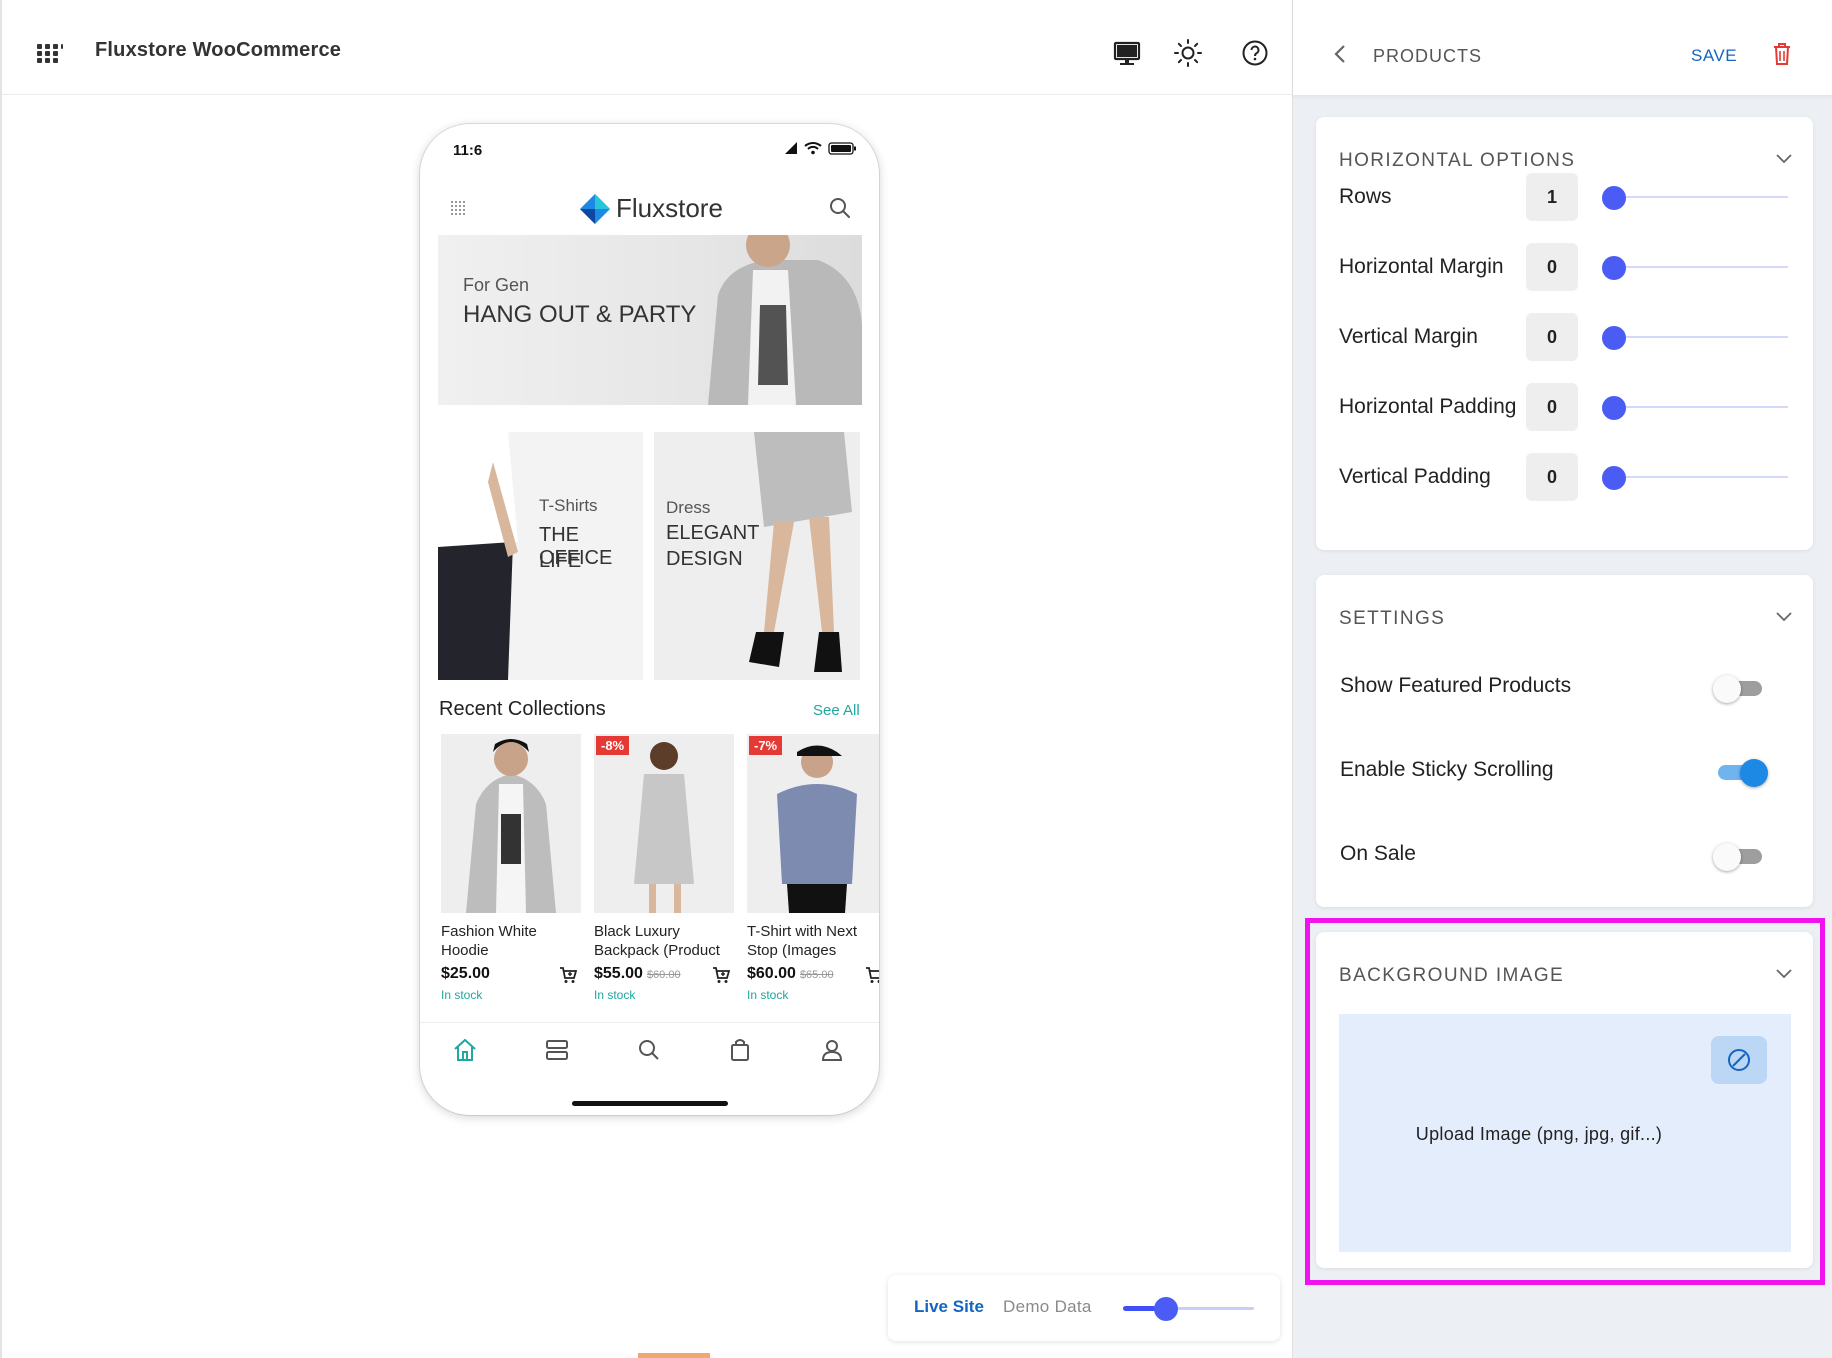  I want to click on product-image: -8%, so click(664, 823).